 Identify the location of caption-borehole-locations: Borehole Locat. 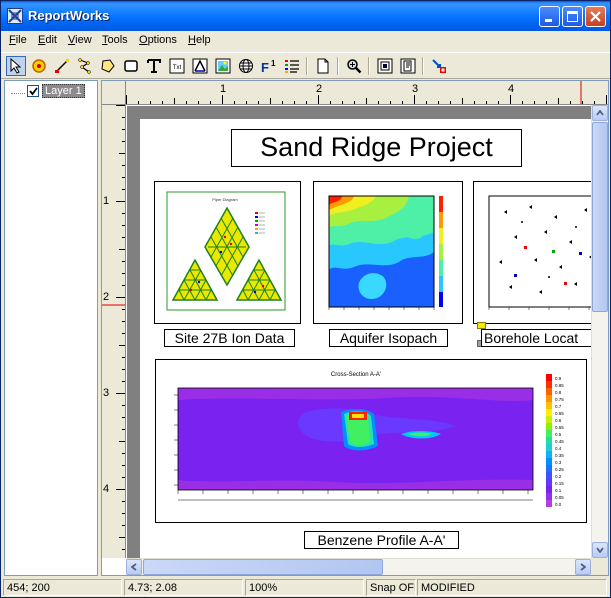
(536, 338).